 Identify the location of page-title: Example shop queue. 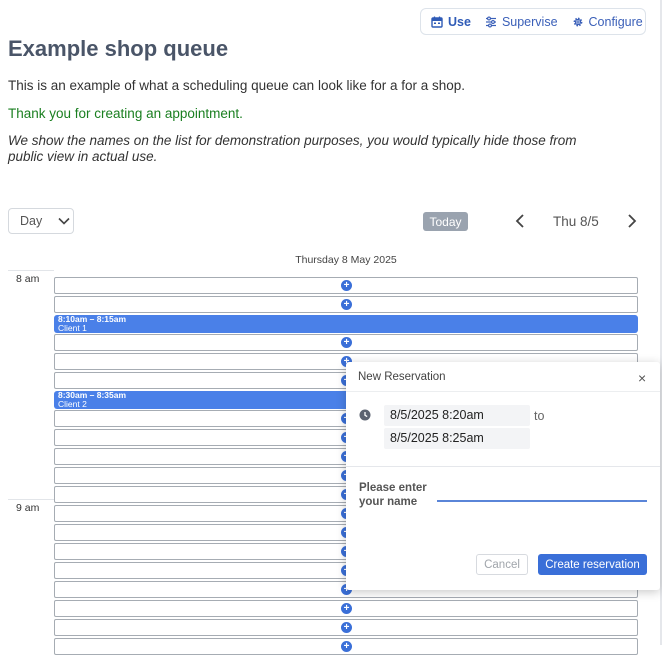
(118, 48).